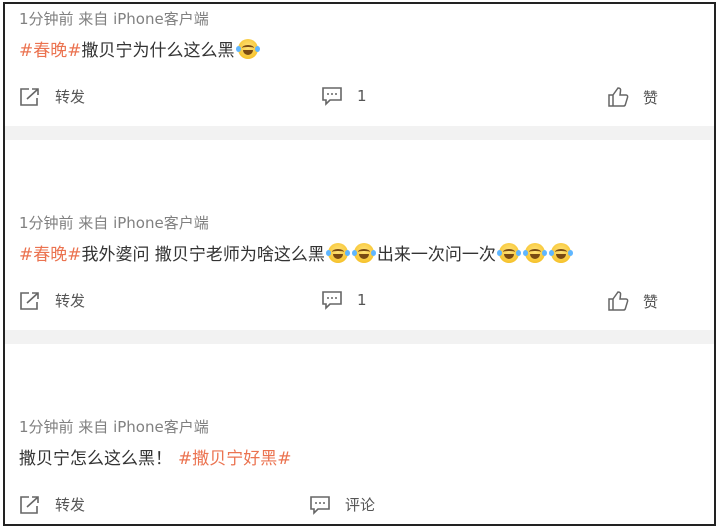 This screenshot has height=529, width=719. What do you see at coordinates (158, 51) in the screenshot?
I see `post-text: 撒贝宁为什么这么黑` at bounding box center [158, 51].